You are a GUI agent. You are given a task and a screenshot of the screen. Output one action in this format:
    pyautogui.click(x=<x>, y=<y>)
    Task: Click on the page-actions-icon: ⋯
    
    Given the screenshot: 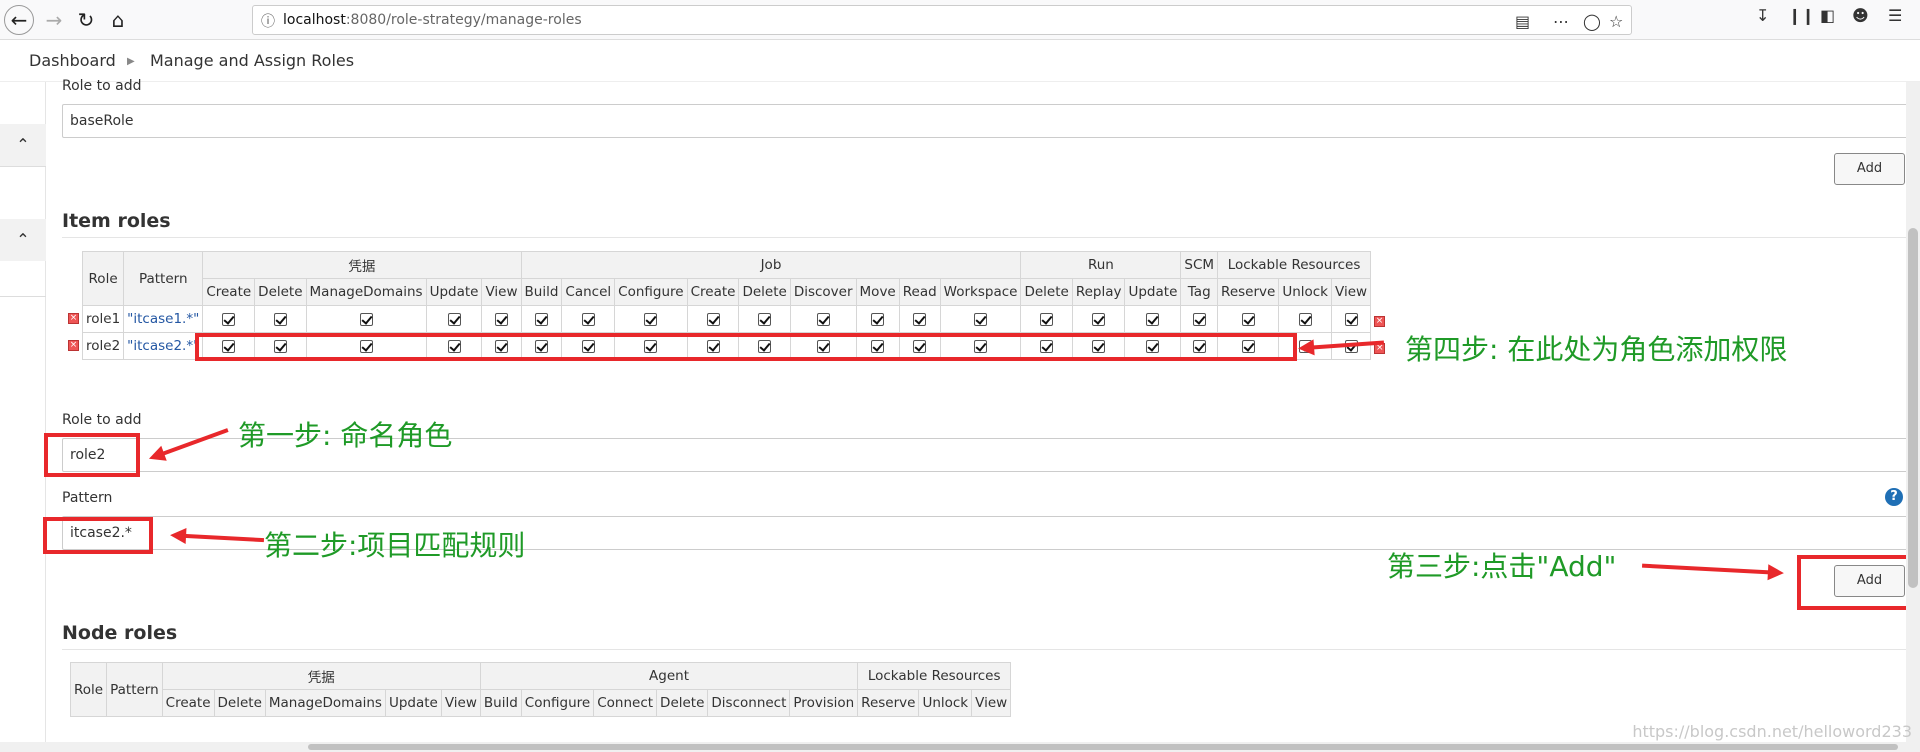 What is the action you would take?
    pyautogui.click(x=1561, y=21)
    